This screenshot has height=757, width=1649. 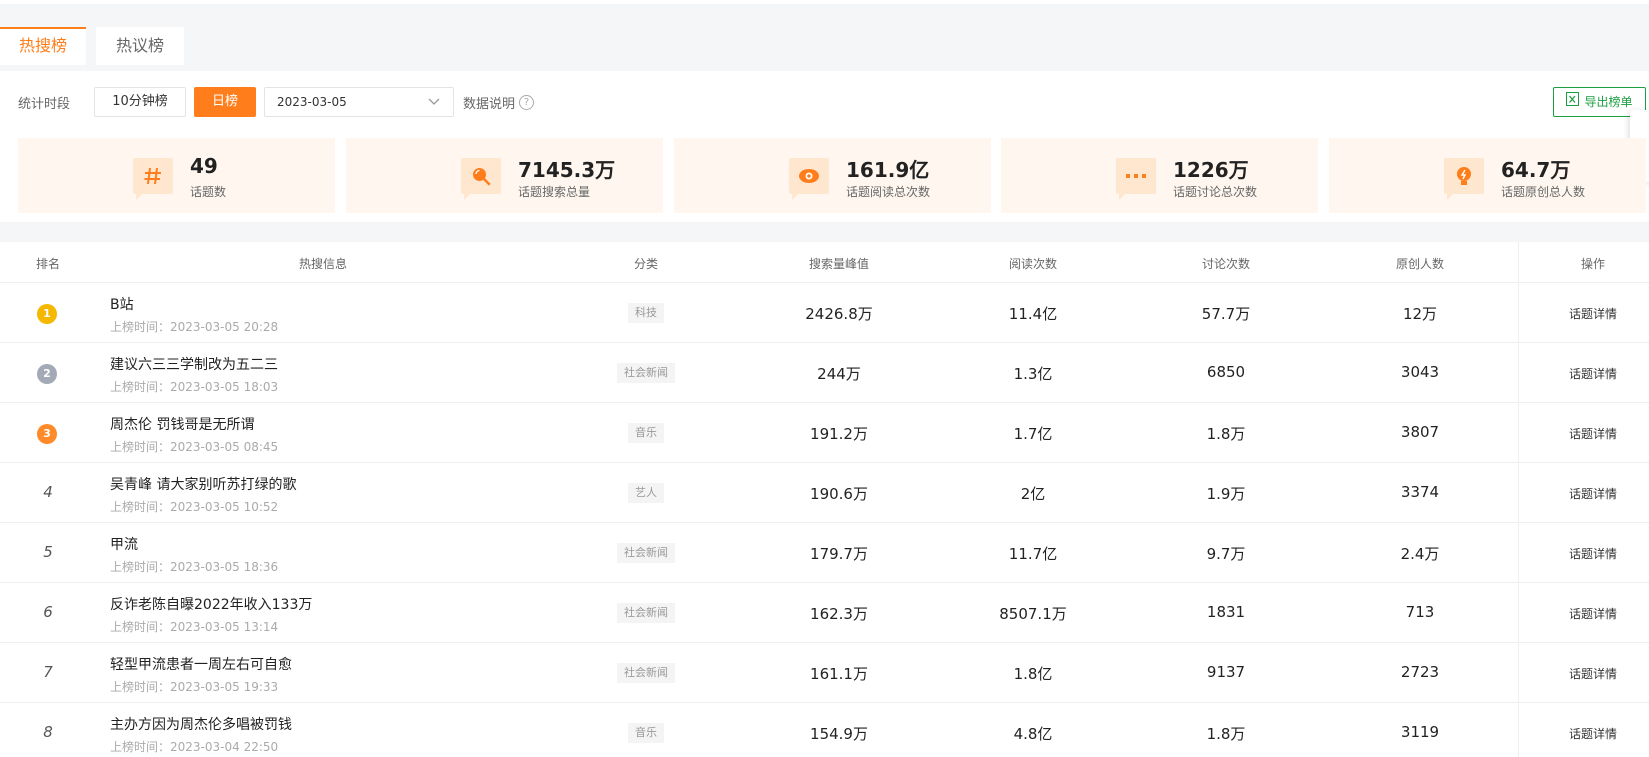 What do you see at coordinates (646, 673) in the screenshot?
I see `category-tag: 社会新闻` at bounding box center [646, 673].